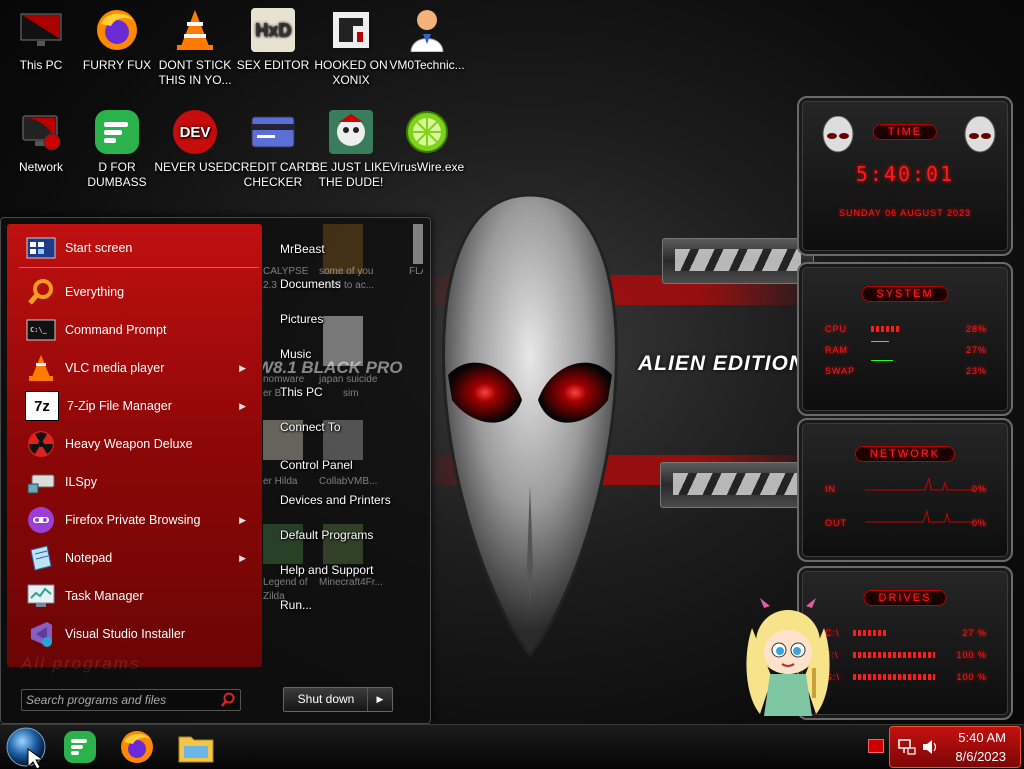  What do you see at coordinates (905, 132) in the screenshot?
I see `widget-title: TIME` at bounding box center [905, 132].